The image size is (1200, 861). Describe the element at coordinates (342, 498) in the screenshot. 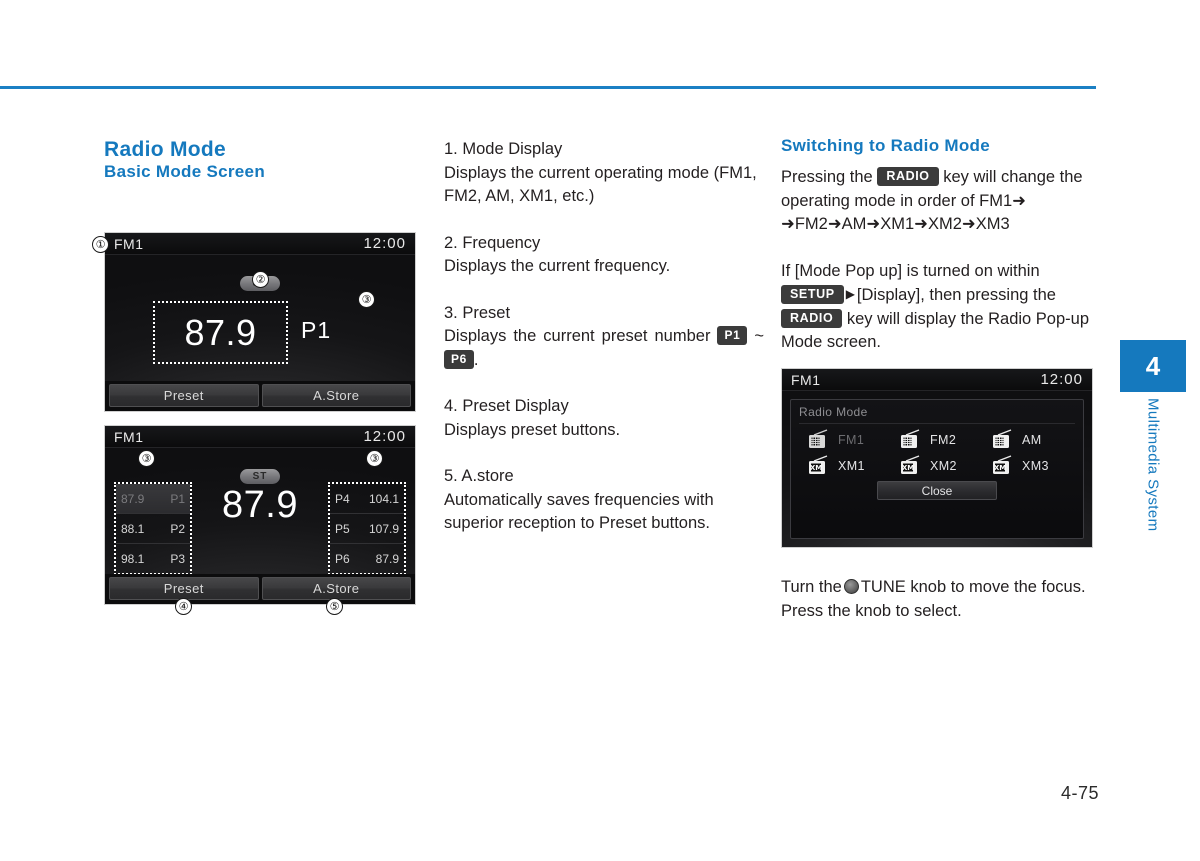

I see `preset-slot: P4` at that location.